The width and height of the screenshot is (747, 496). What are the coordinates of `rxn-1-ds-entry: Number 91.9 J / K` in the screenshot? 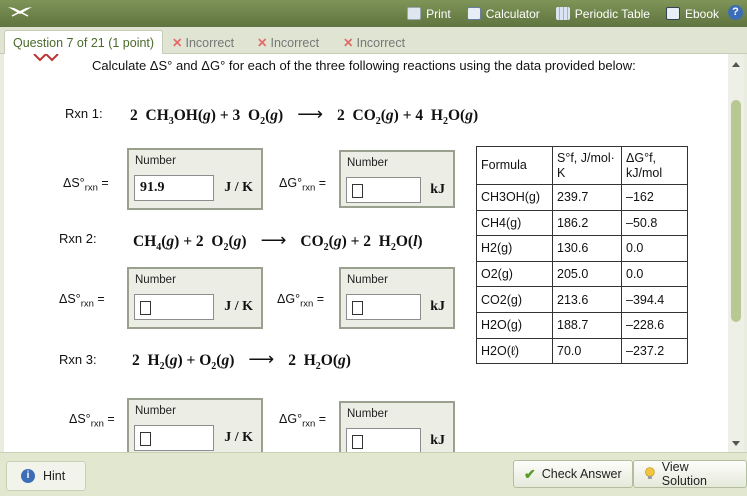 It's located at (195, 179).